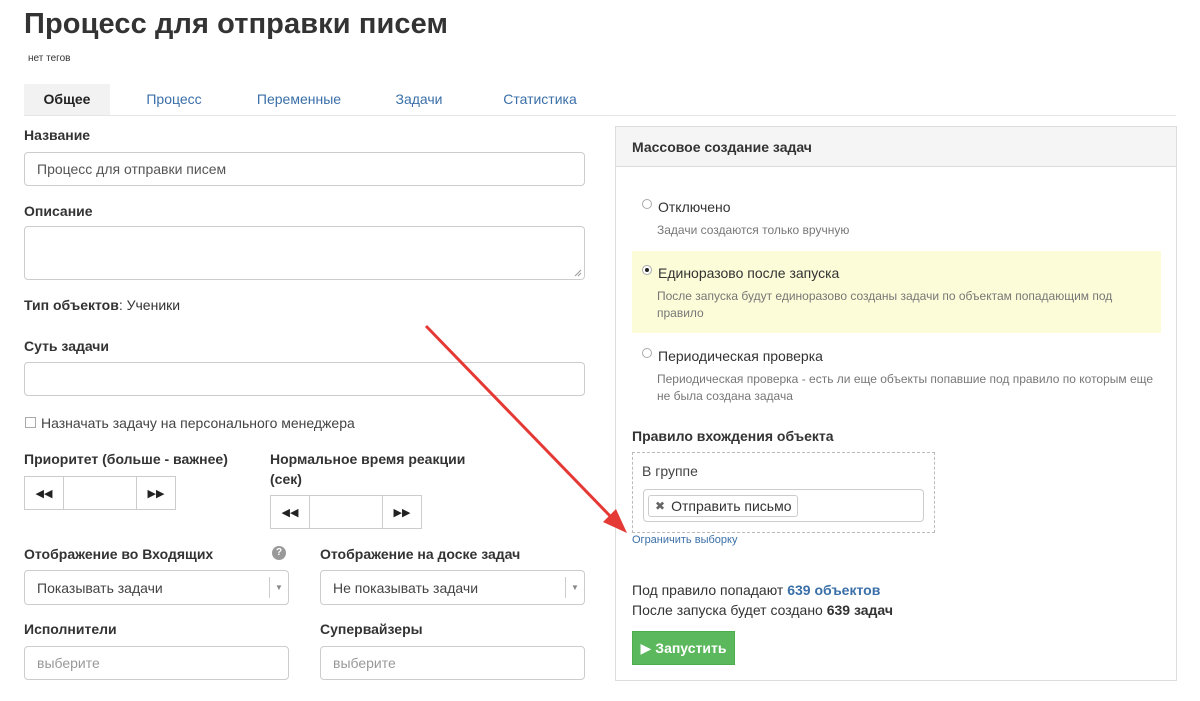 The image size is (1200, 701). What do you see at coordinates (419, 99) in the screenshot?
I see `tab-tasks: Задачи` at bounding box center [419, 99].